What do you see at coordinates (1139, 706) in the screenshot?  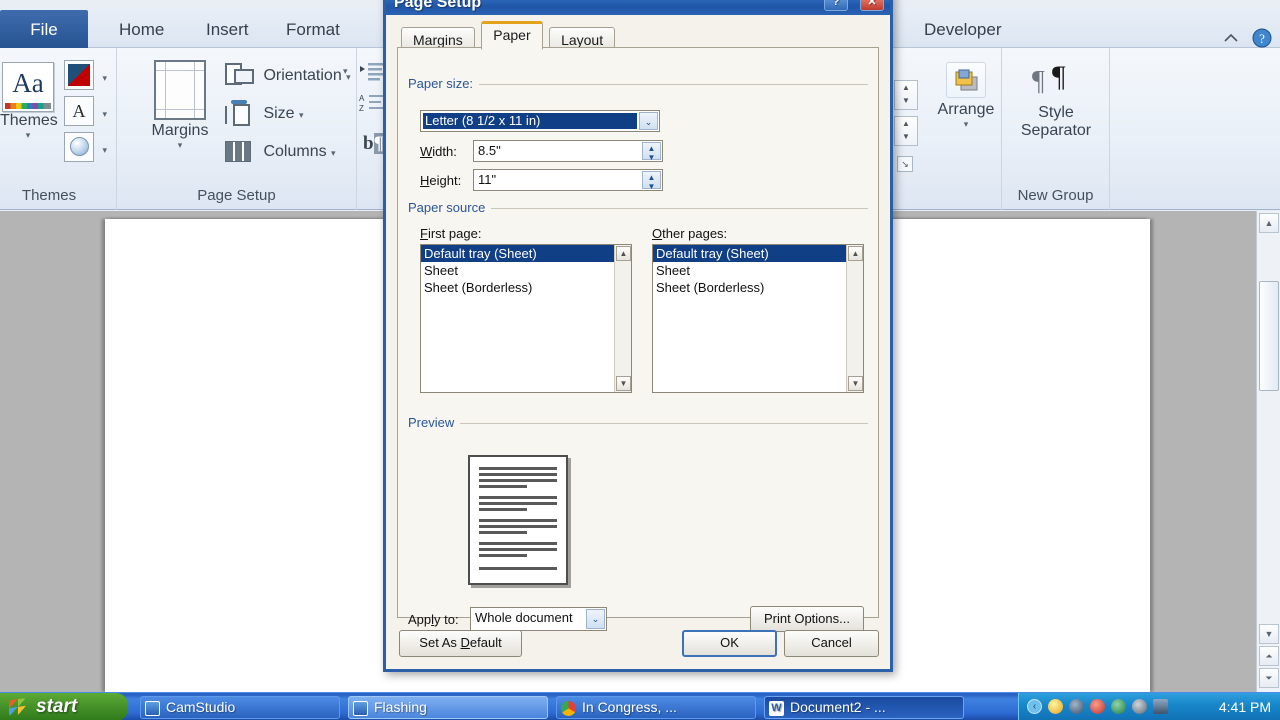 I see `plug-icon` at bounding box center [1139, 706].